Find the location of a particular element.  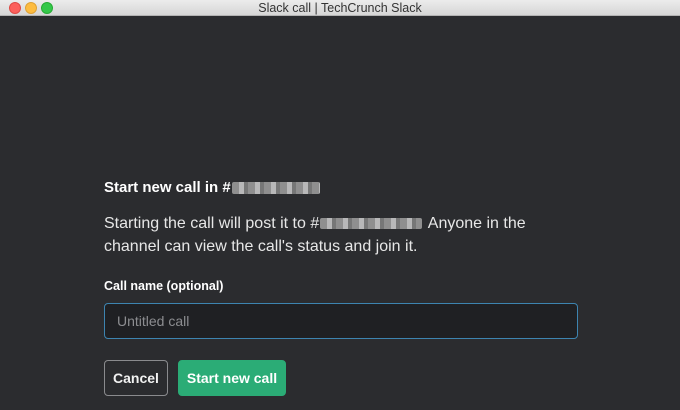

window-title: Slack call | TechCrunch Slack is located at coordinates (340, 8).